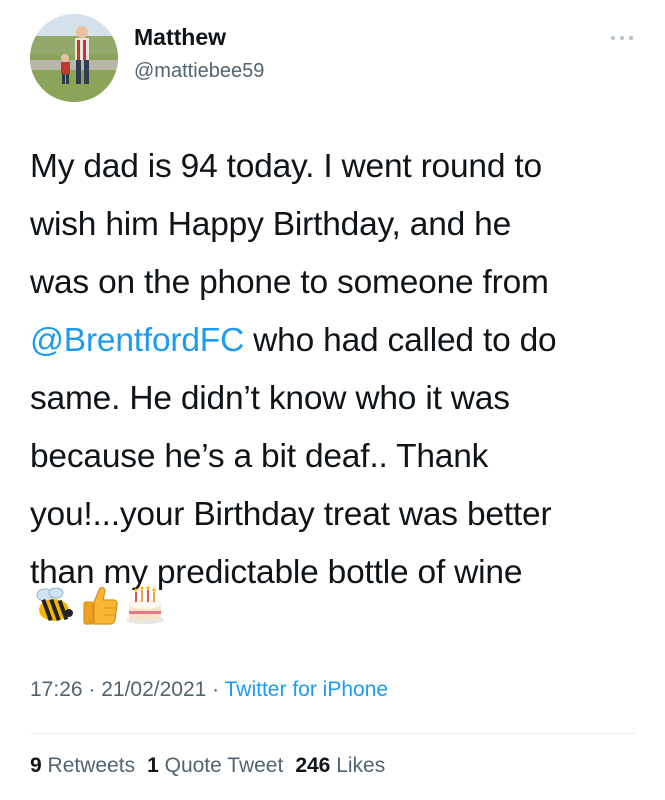  I want to click on quote-tweets-count: 1, so click(153, 765).